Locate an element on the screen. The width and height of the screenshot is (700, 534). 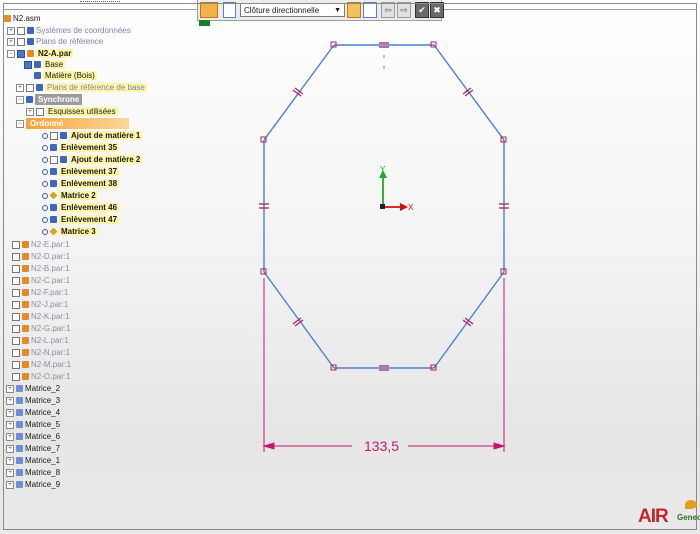
linear-dimension is located at coordinates (384, 365).